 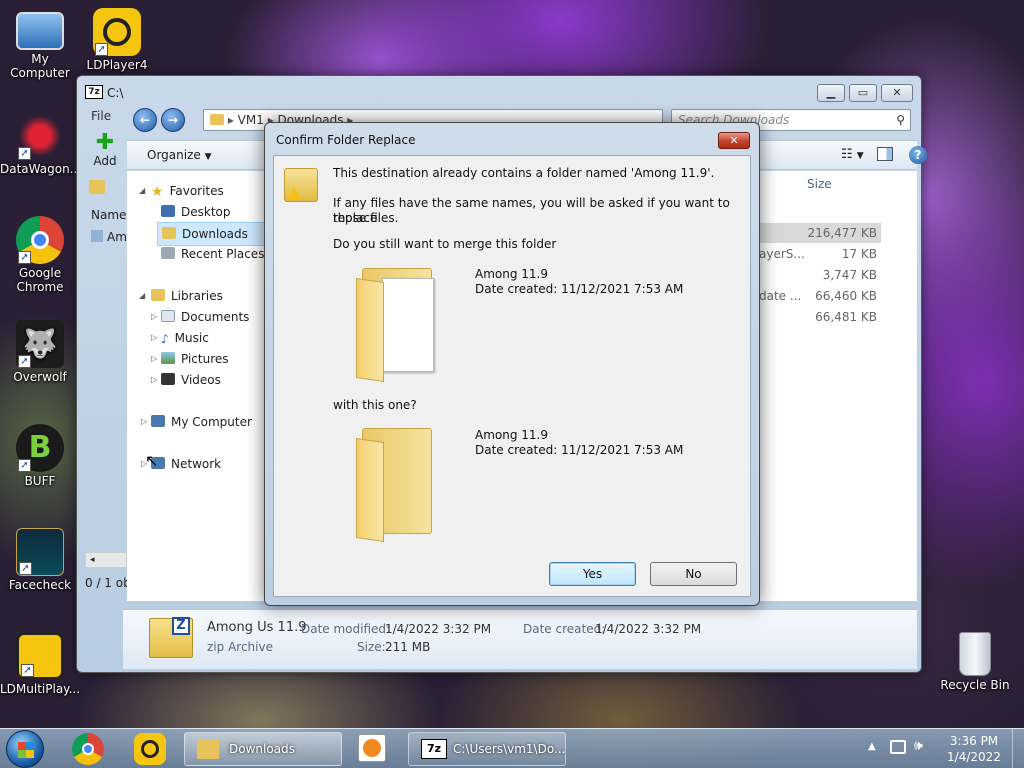 What do you see at coordinates (105, 161) in the screenshot?
I see `add-label: Add` at bounding box center [105, 161].